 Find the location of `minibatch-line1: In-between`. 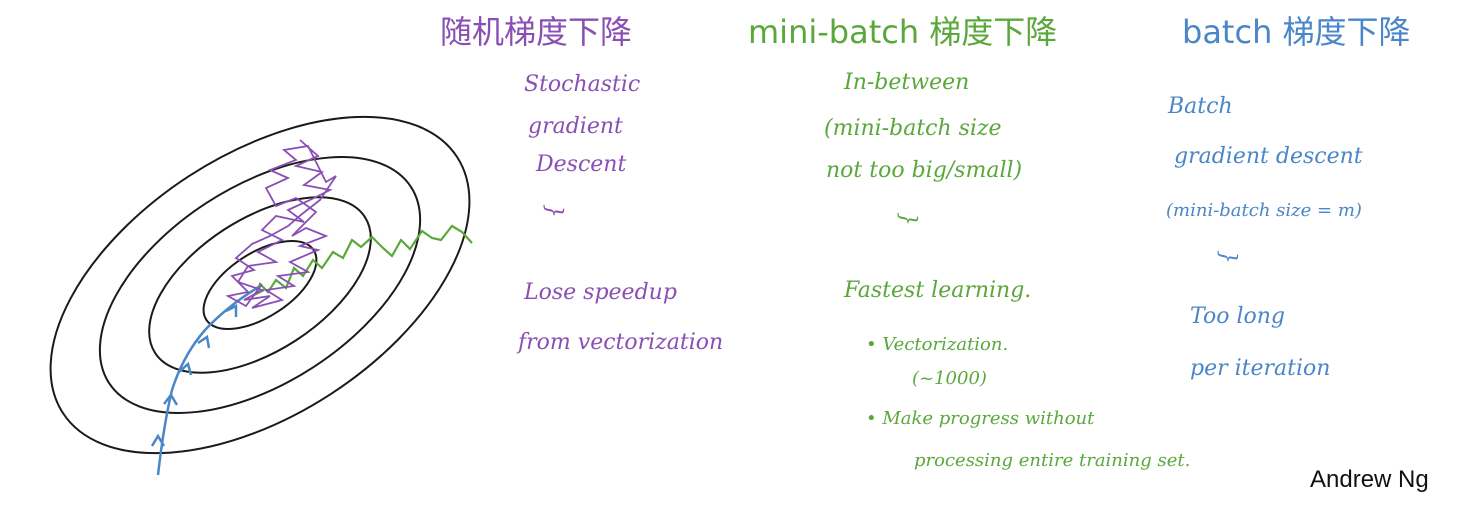

minibatch-line1: In-between is located at coordinates (907, 82).